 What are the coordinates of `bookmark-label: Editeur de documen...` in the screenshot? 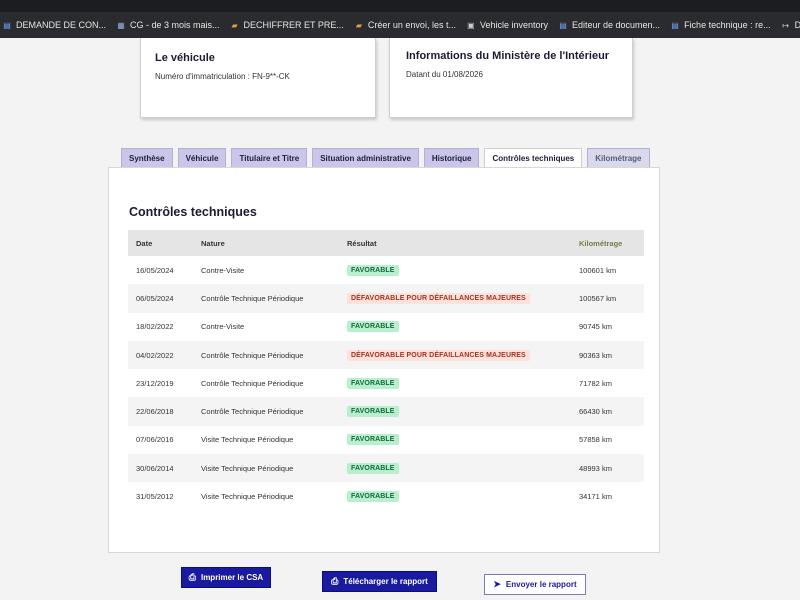 It's located at (616, 25).